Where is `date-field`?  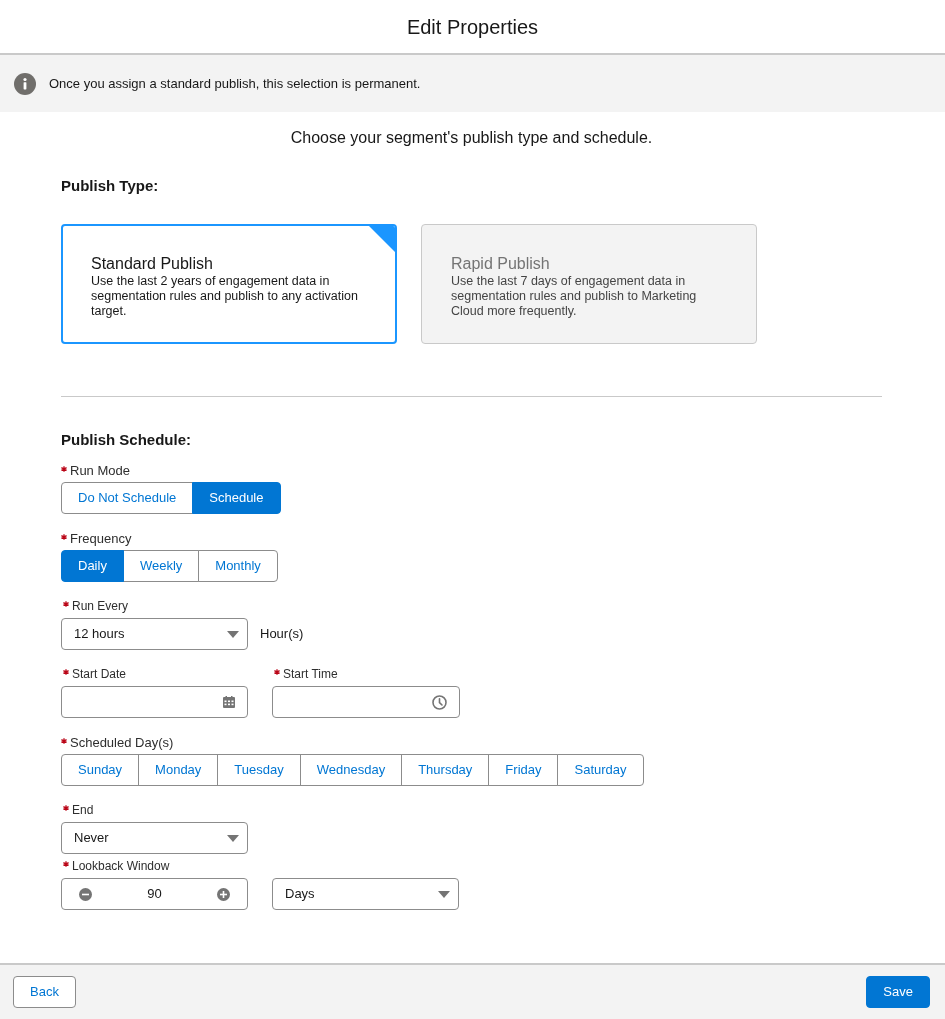
date-field is located at coordinates (154, 702).